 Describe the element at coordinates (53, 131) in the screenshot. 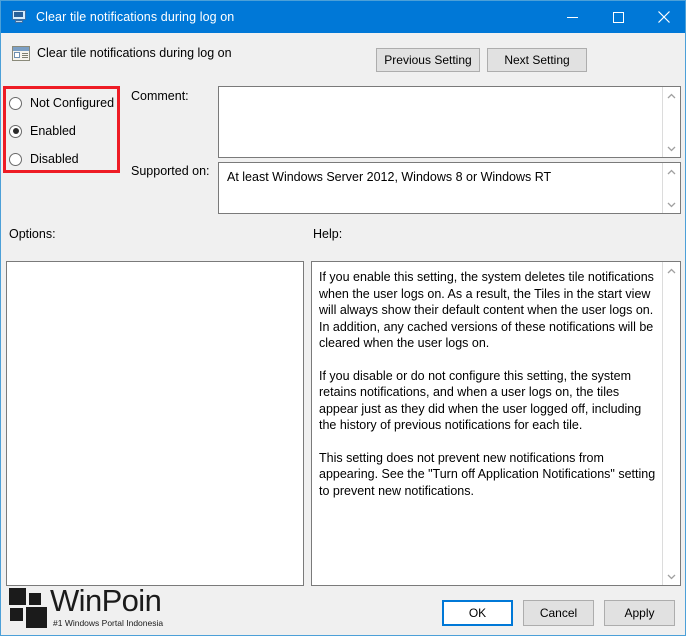

I see `radio-label-enabled: Enabled` at that location.